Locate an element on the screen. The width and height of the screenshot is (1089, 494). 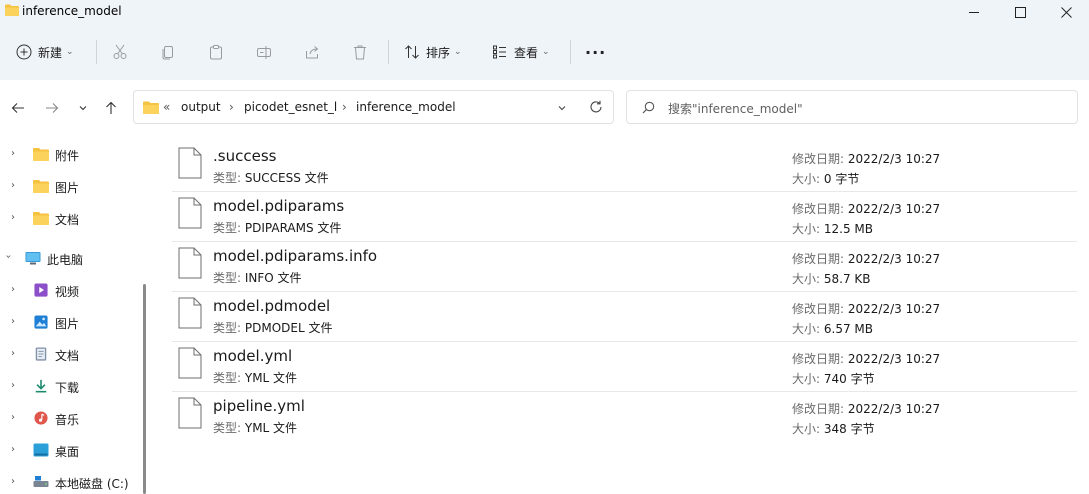
recent-locations-button is located at coordinates (83, 108).